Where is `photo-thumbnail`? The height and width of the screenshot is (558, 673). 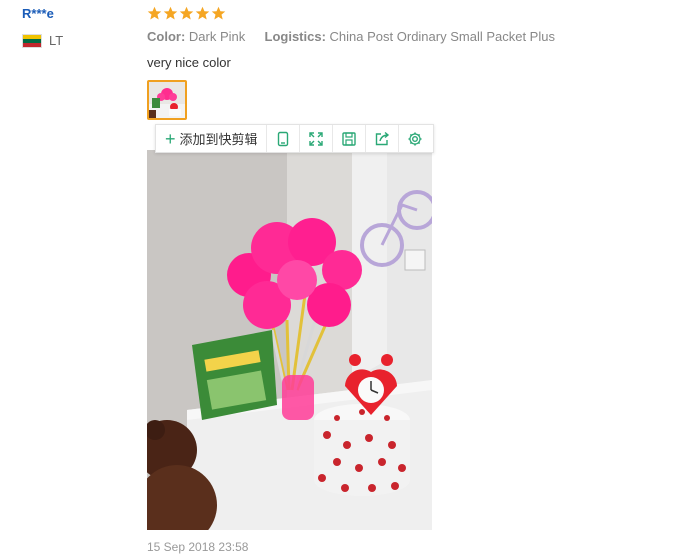 photo-thumbnail is located at coordinates (167, 100).